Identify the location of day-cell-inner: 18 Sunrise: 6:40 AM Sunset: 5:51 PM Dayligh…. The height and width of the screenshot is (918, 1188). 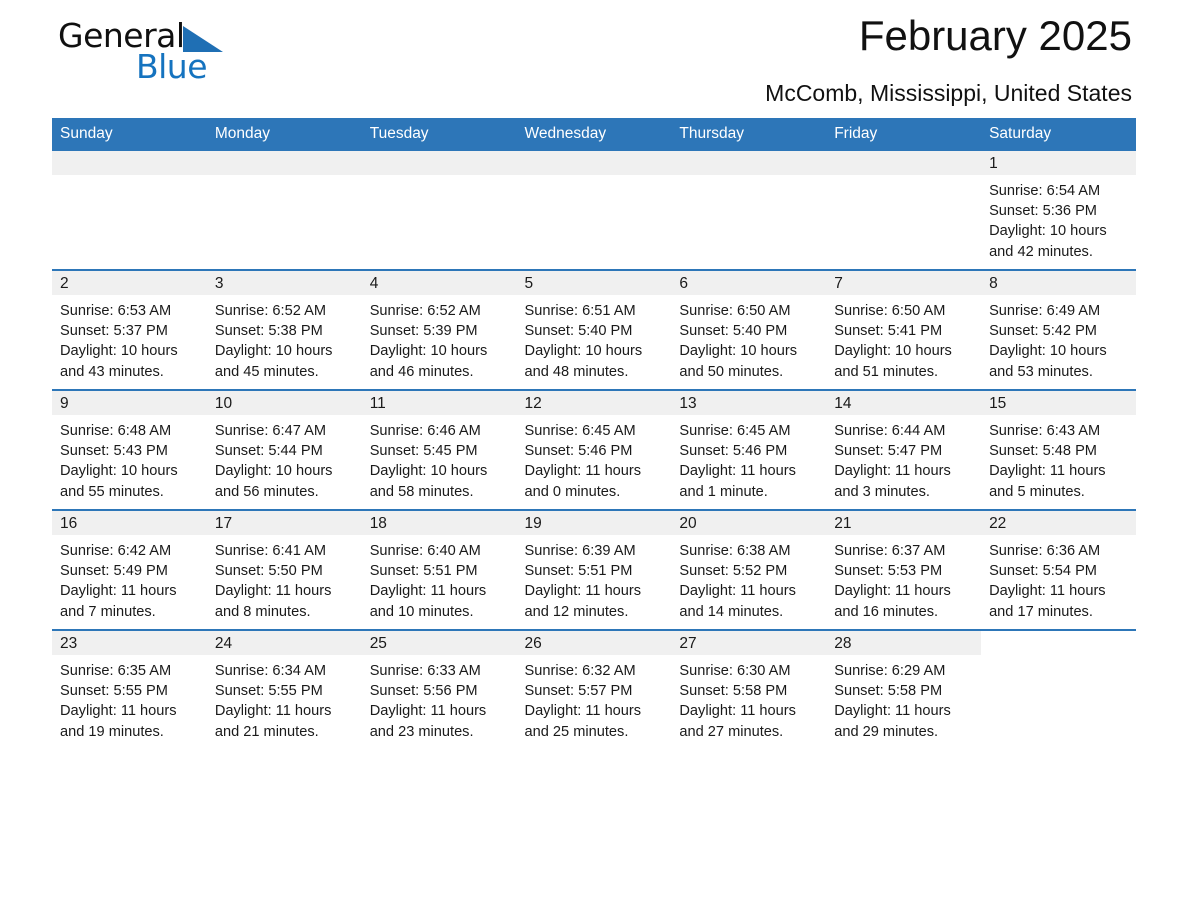
(439, 570).